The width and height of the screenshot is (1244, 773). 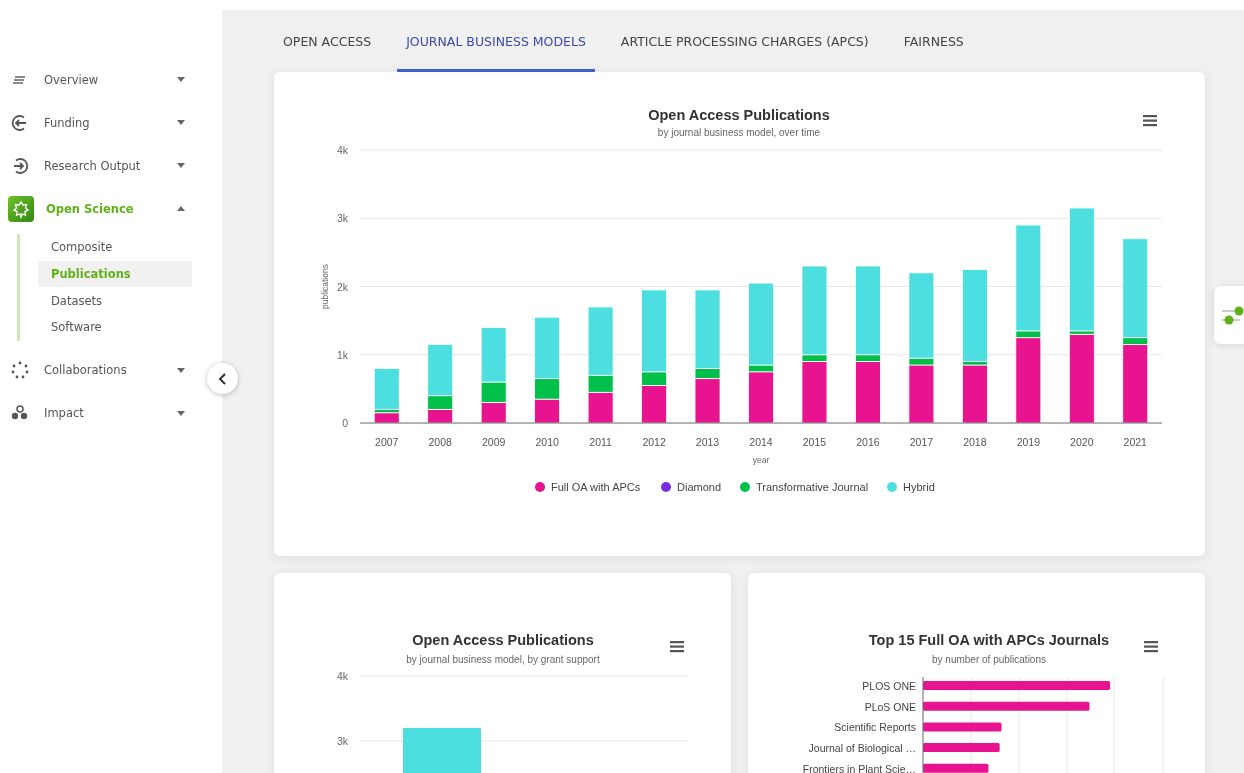 What do you see at coordinates (67, 122) in the screenshot?
I see `nav-label: Funding` at bounding box center [67, 122].